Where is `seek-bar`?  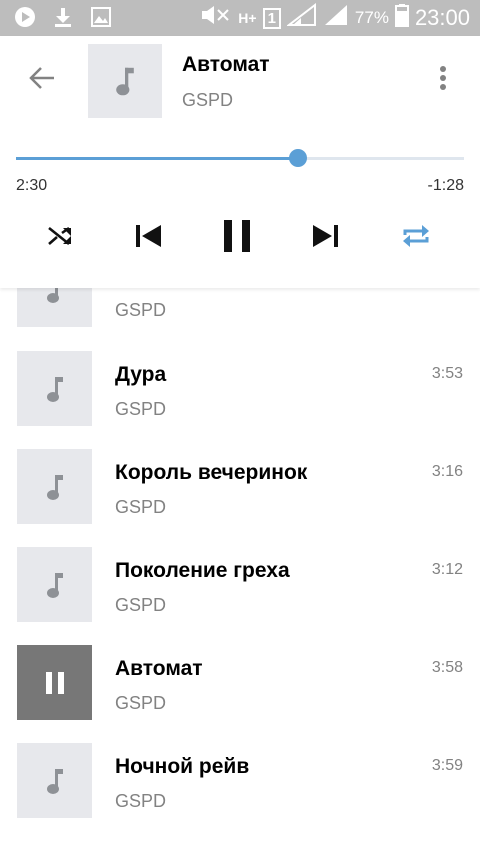
seek-bar is located at coordinates (240, 158).